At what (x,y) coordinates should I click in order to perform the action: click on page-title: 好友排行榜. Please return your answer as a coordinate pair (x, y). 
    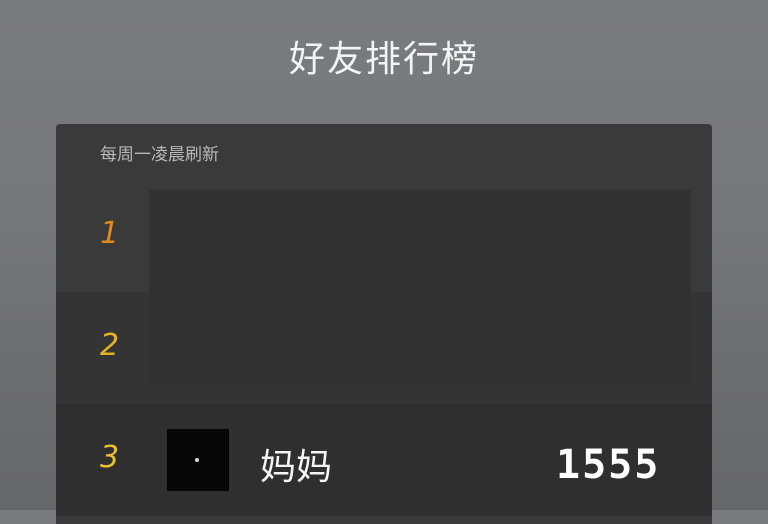
    Looking at the image, I should click on (383, 59).